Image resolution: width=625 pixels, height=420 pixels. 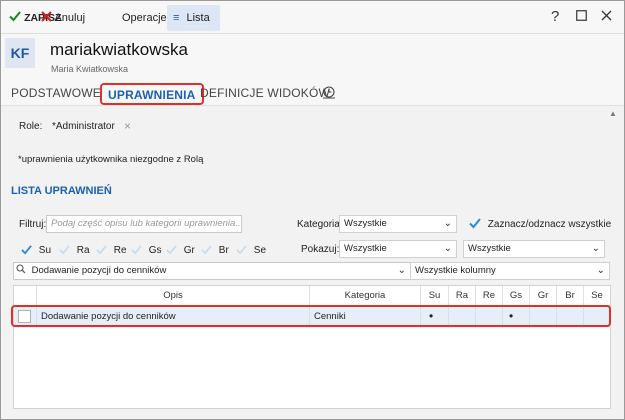 What do you see at coordinates (398, 249) in the screenshot?
I see `show-select: Wszystkie ⌄` at bounding box center [398, 249].